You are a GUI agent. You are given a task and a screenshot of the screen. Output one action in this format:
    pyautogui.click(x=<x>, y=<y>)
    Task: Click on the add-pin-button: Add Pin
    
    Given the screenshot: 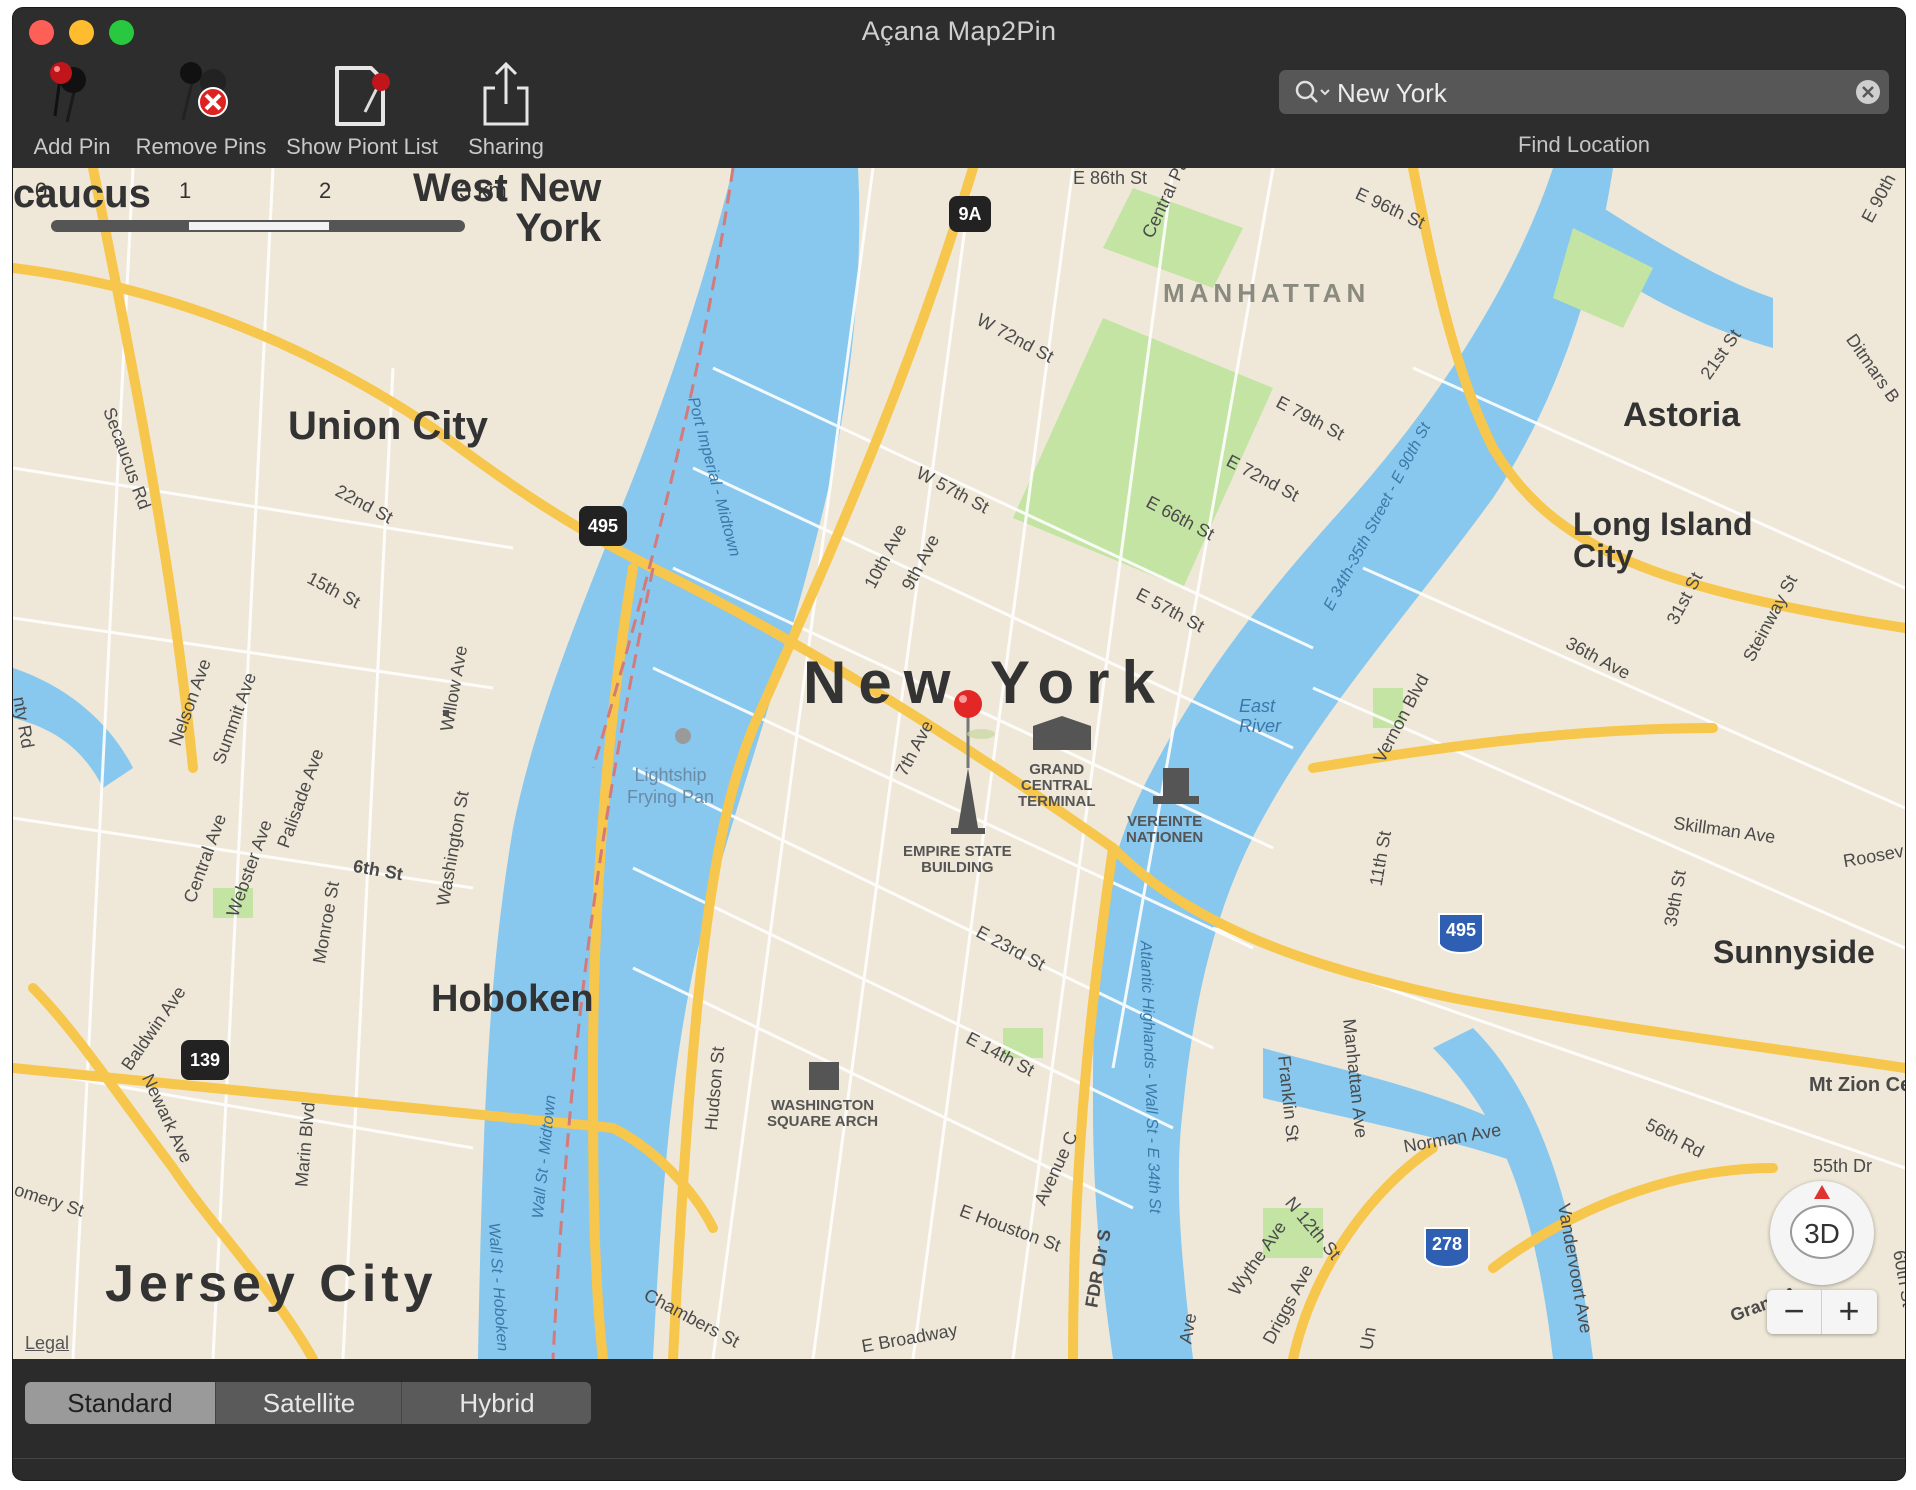 What is the action you would take?
    pyautogui.click(x=72, y=110)
    